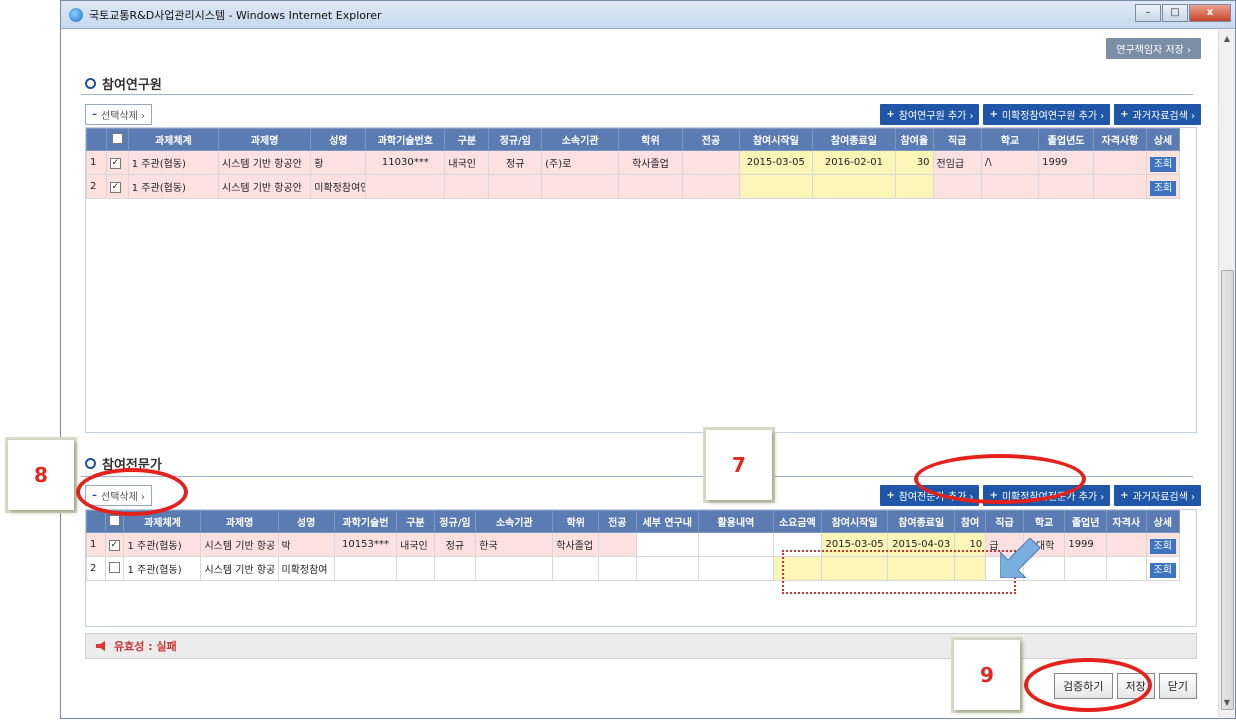 Image resolution: width=1236 pixels, height=720 pixels. Describe the element at coordinates (515, 139) in the screenshot. I see `column-header: 정규/임` at that location.